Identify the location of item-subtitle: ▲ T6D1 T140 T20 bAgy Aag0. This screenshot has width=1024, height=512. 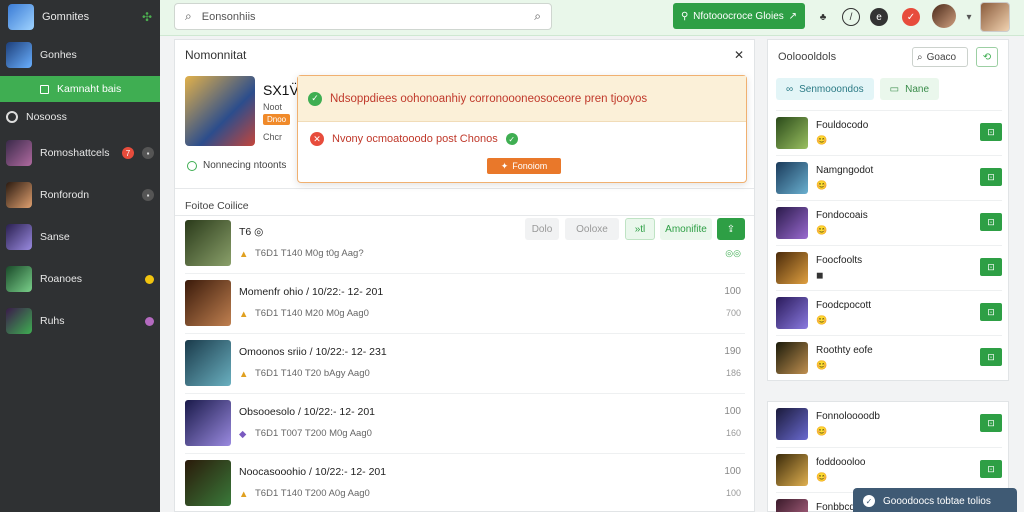
(304, 374).